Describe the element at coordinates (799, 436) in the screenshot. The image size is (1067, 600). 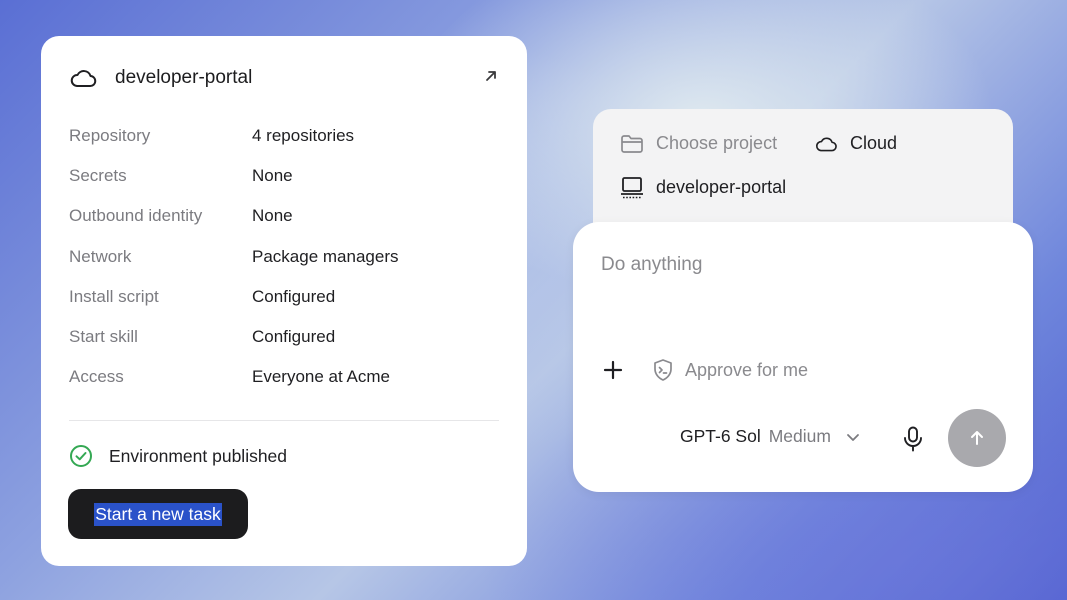
I see `model-level: Medium` at that location.